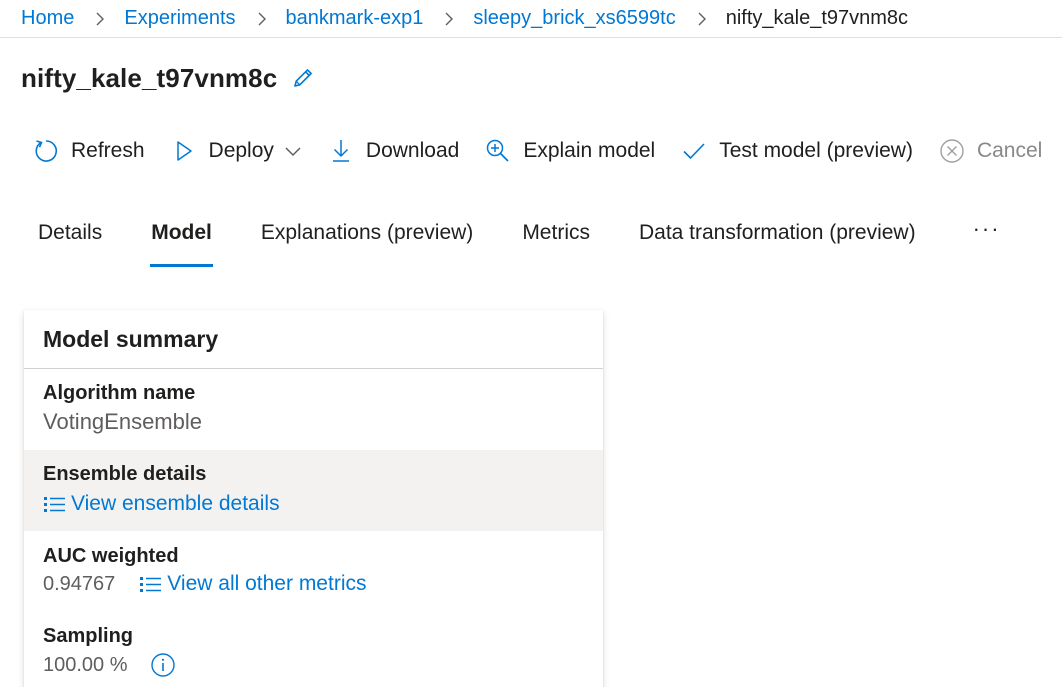  What do you see at coordinates (175, 503) in the screenshot?
I see `view-ensemble-details-label: View ensemble details` at bounding box center [175, 503].